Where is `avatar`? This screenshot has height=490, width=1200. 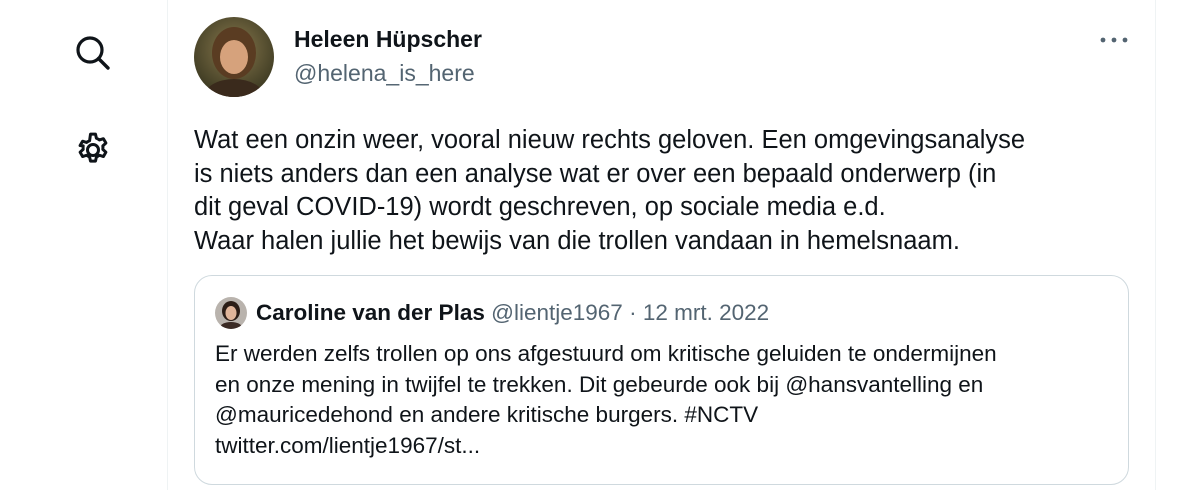
avatar is located at coordinates (234, 57).